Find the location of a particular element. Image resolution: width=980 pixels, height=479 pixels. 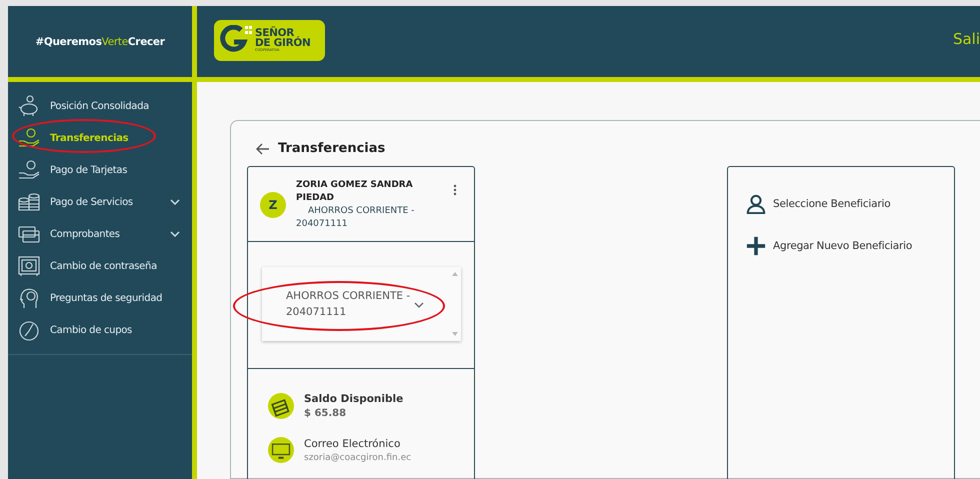

sidebar-item: Transferencias is located at coordinates (100, 138).